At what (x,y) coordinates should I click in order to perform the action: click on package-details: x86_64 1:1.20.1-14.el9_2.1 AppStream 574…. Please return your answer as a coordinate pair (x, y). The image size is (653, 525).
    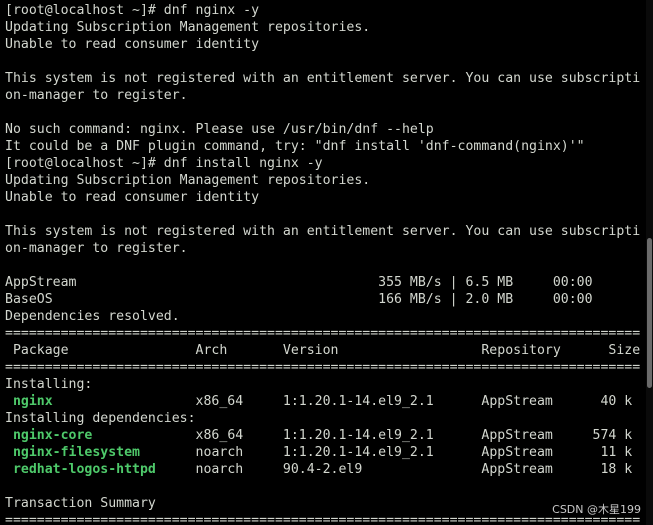
    Looking at the image, I should click on (362, 435).